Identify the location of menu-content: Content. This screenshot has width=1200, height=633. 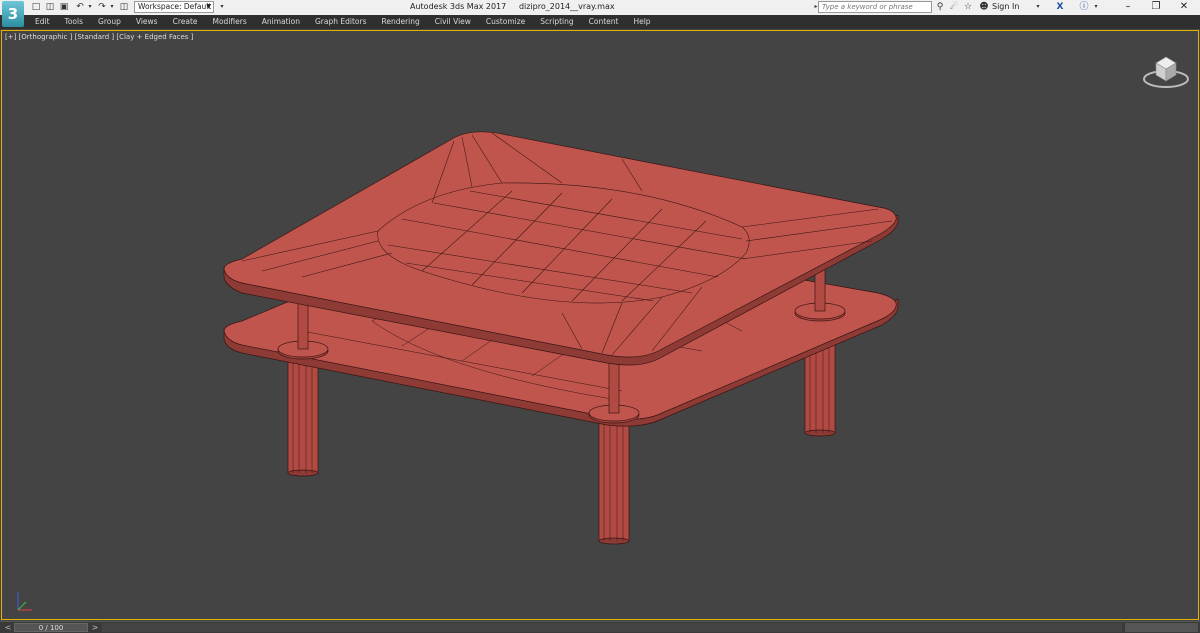
(604, 22).